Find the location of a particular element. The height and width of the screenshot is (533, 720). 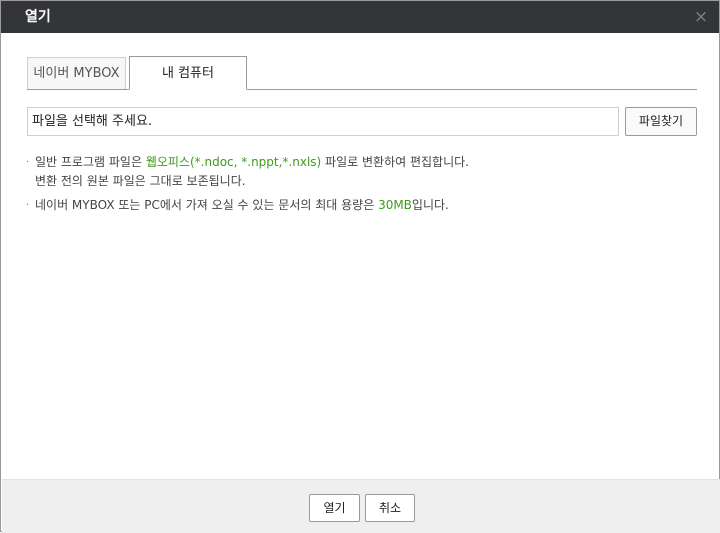

dialog-footer: 열기 취소 is located at coordinates (361, 506).